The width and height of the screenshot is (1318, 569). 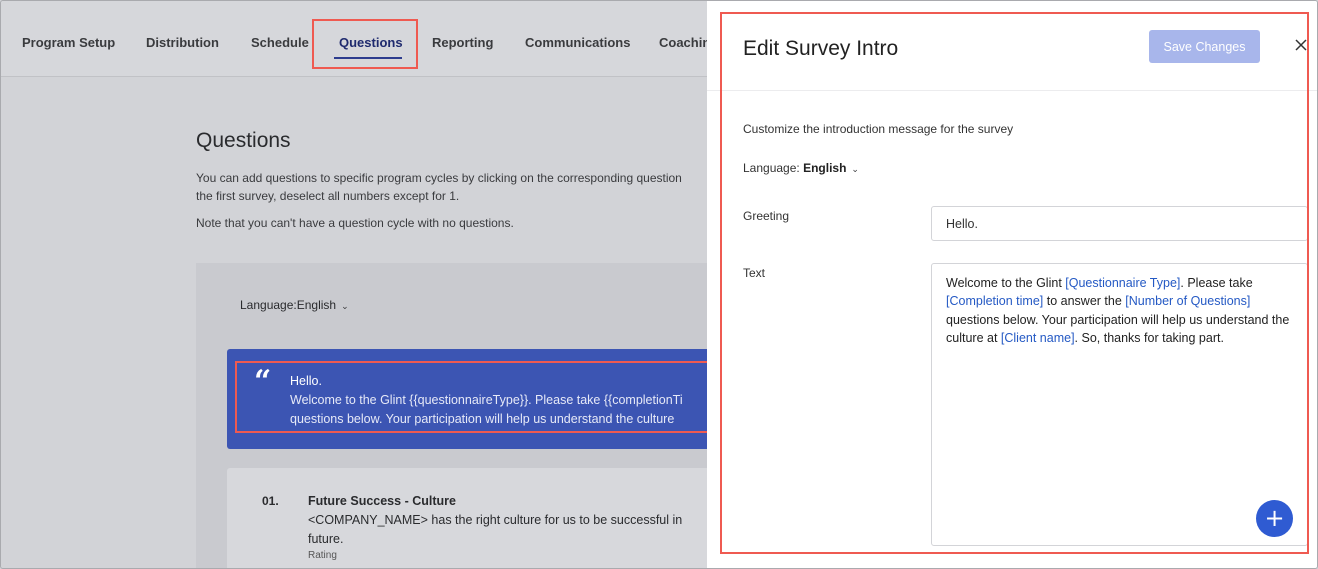 What do you see at coordinates (243, 140) in the screenshot?
I see `page-title: Questions` at bounding box center [243, 140].